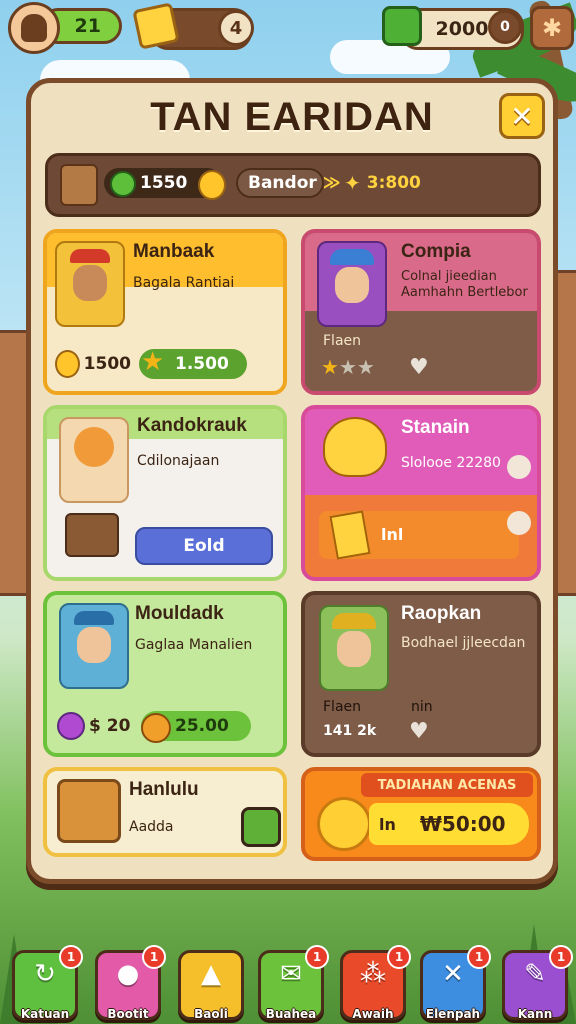 The image size is (576, 1024). Describe the element at coordinates (71, 726) in the screenshot. I see `potion-icon` at that location.